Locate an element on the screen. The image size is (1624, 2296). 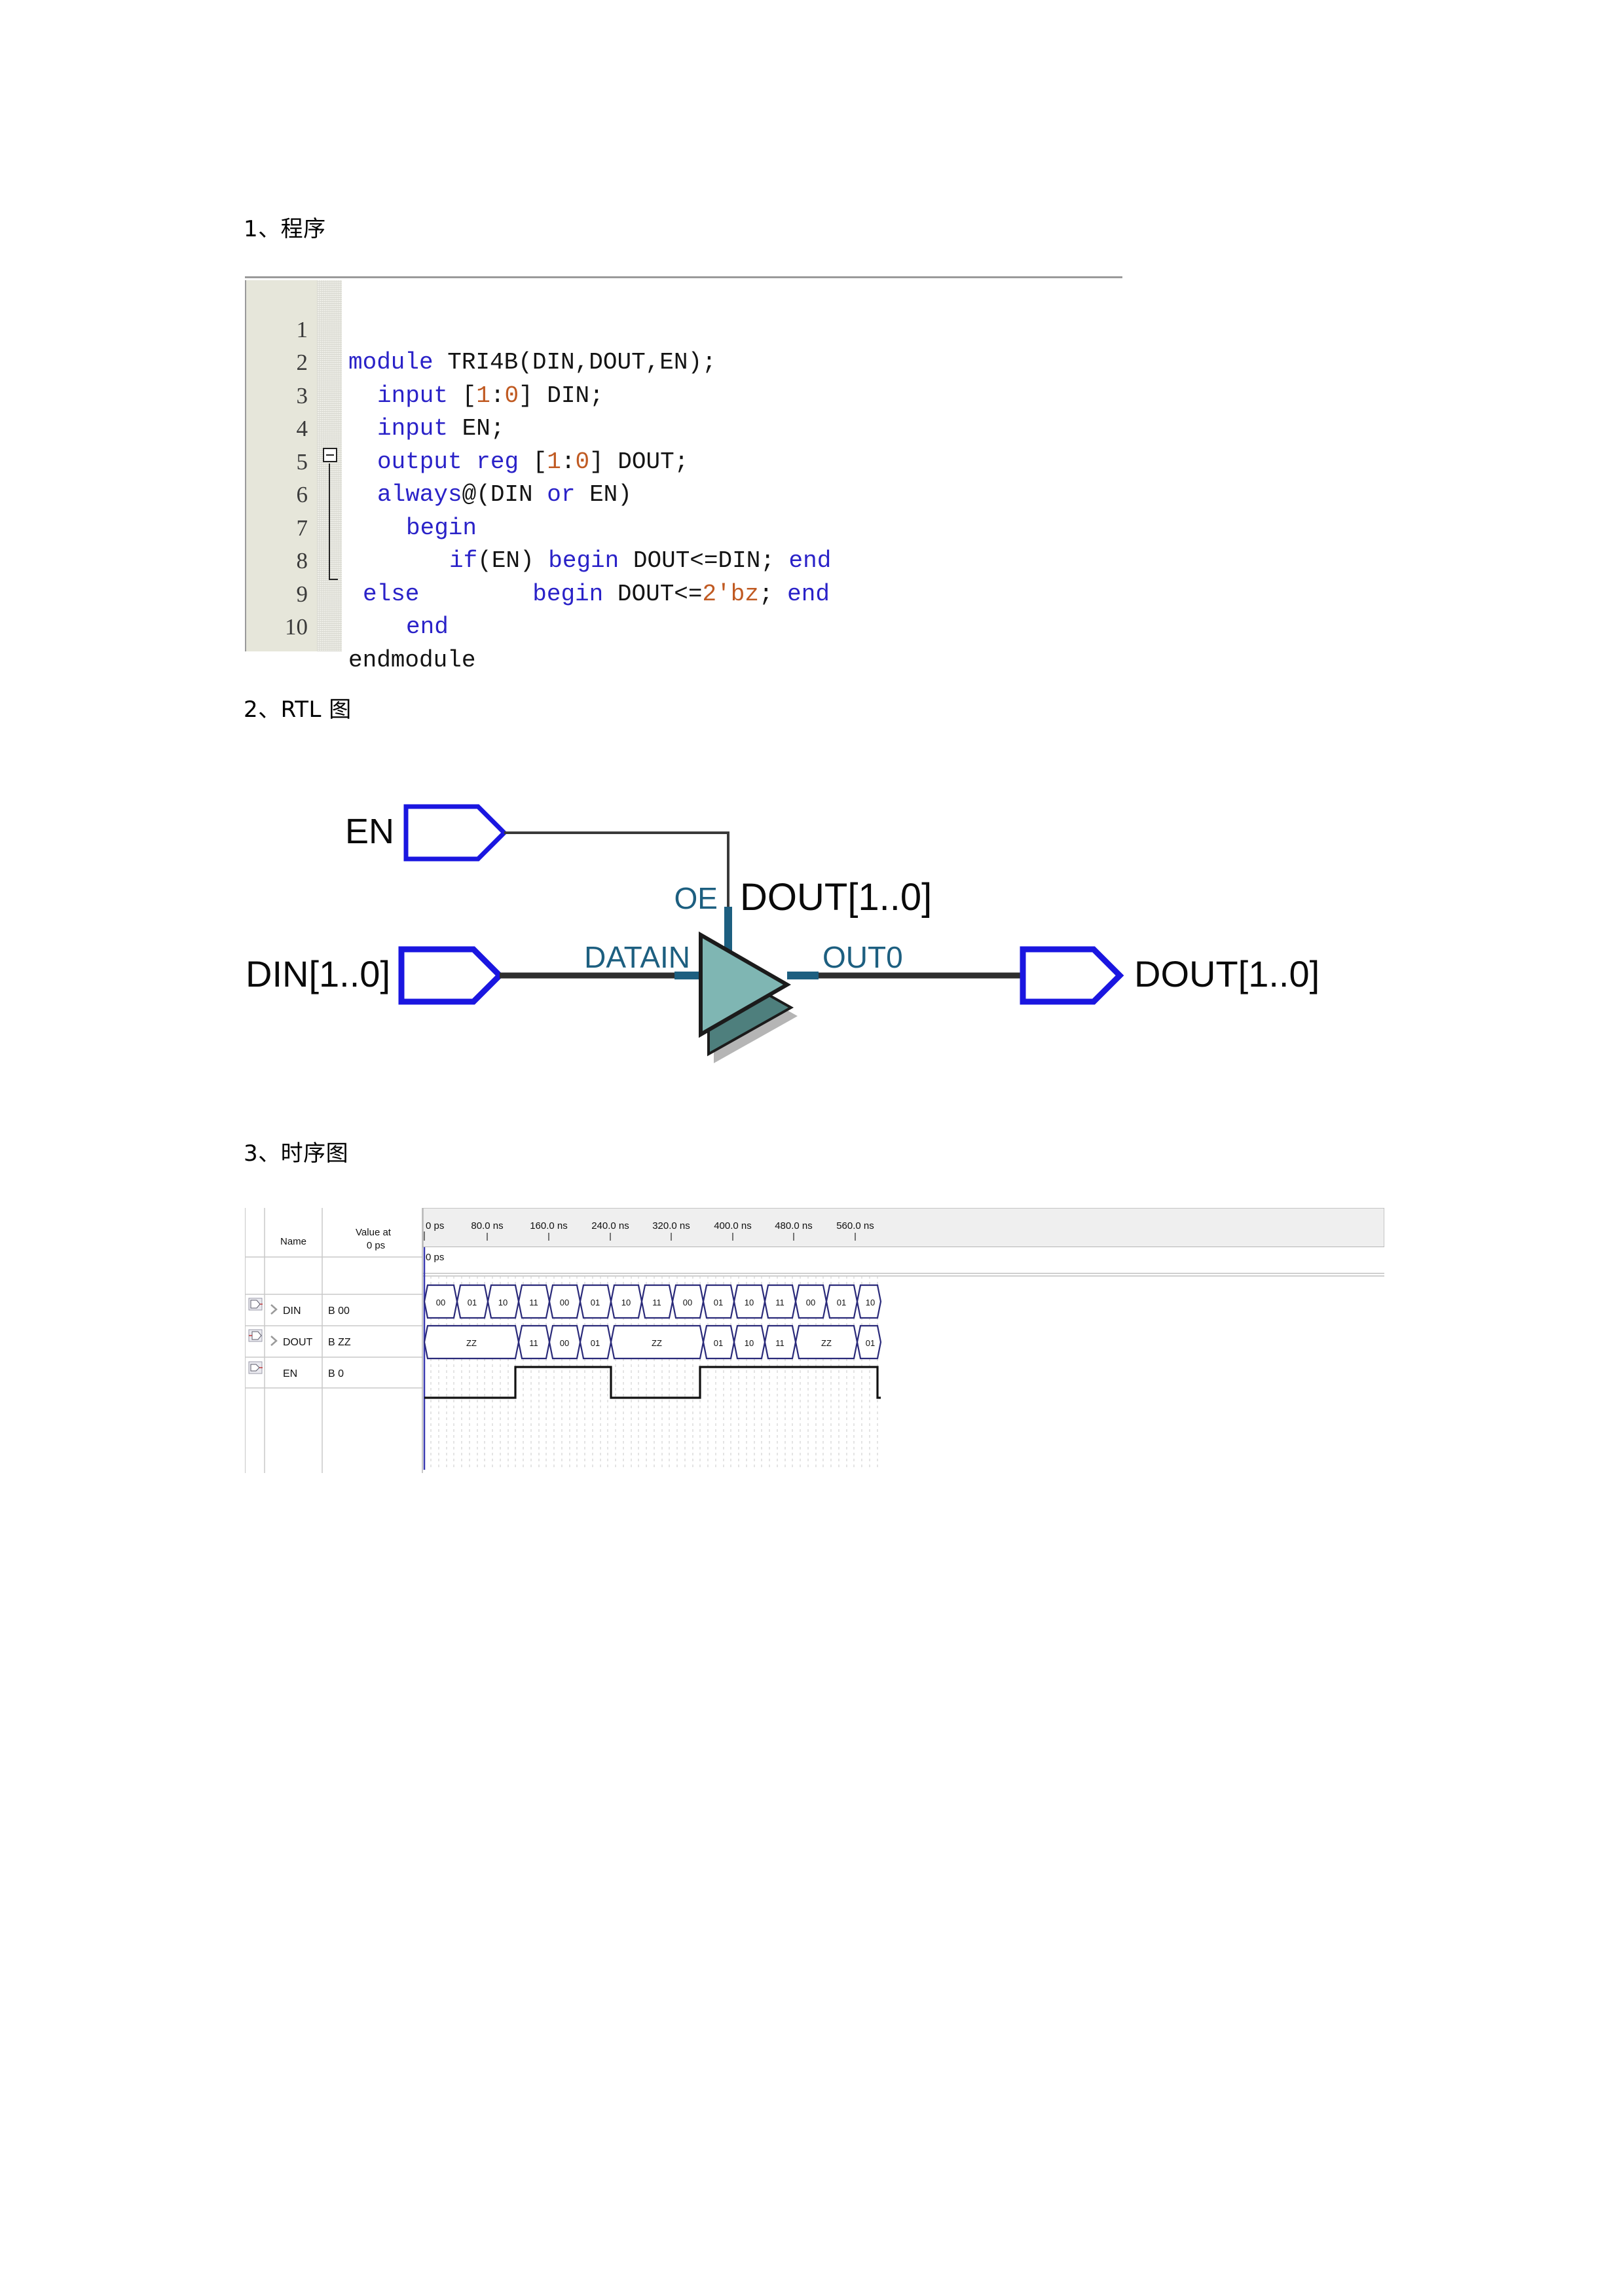
code-line: 1 module TRI4B(DIN,DOUT,EN); is located at coordinates (683, 328).